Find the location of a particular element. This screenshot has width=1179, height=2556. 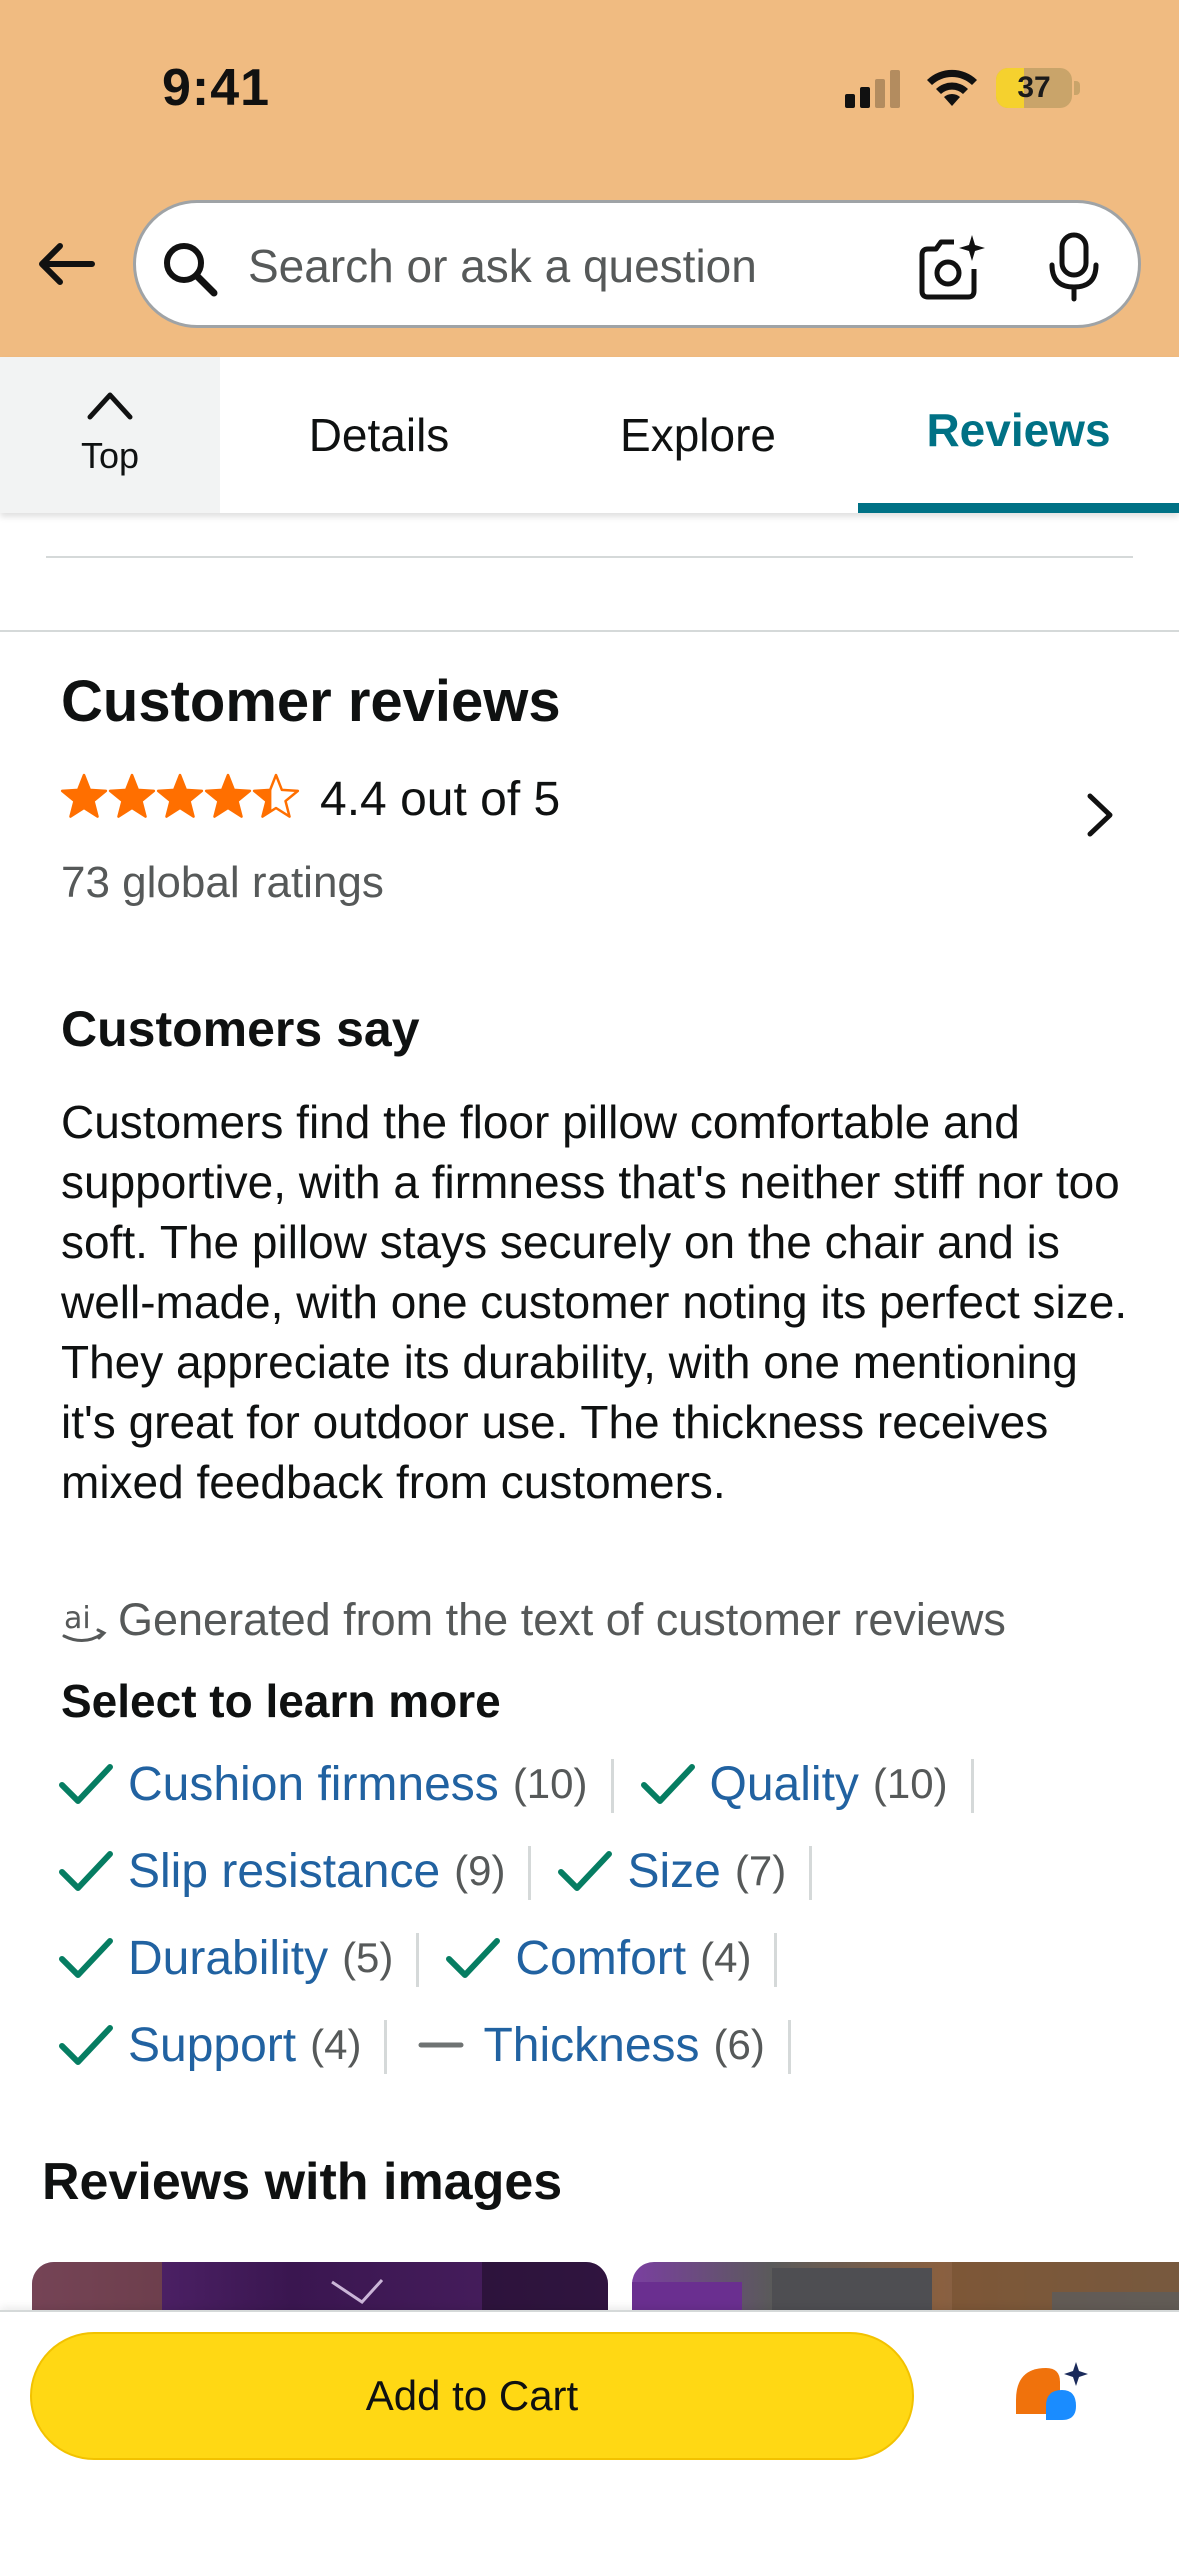

battery-indicator: 37 is located at coordinates (1038, 88).